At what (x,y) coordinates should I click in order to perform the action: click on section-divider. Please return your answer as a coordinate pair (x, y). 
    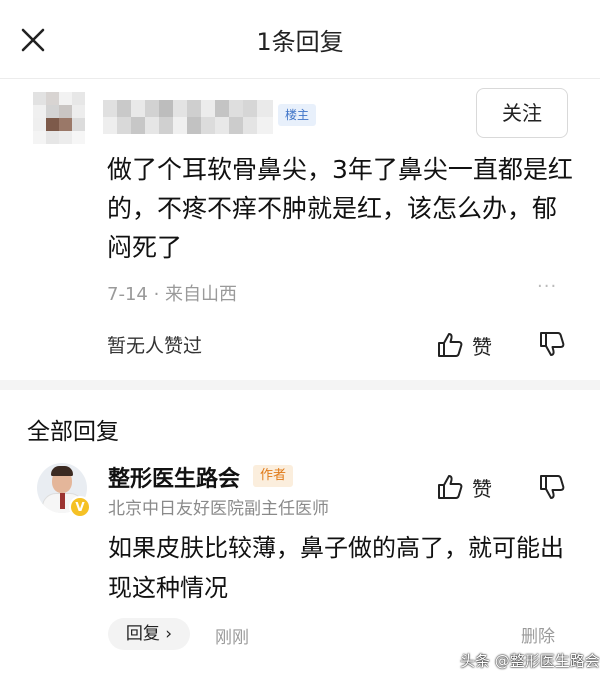
    Looking at the image, I should click on (300, 385).